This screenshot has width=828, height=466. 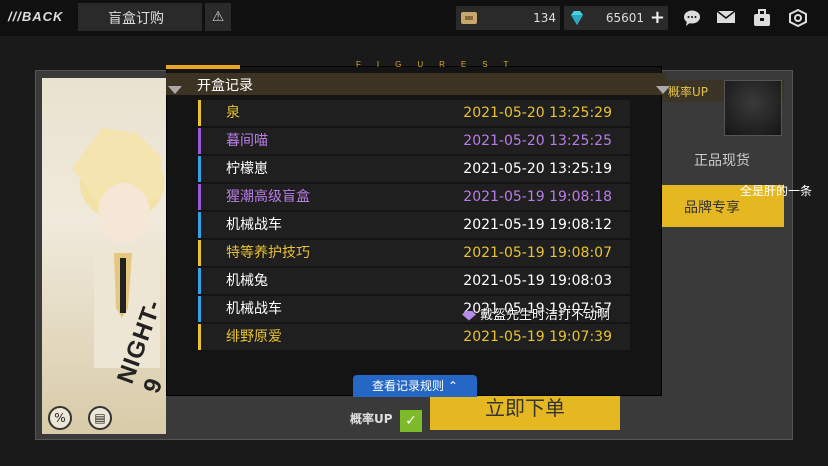 I want to click on ticket-icon, so click(x=469, y=18).